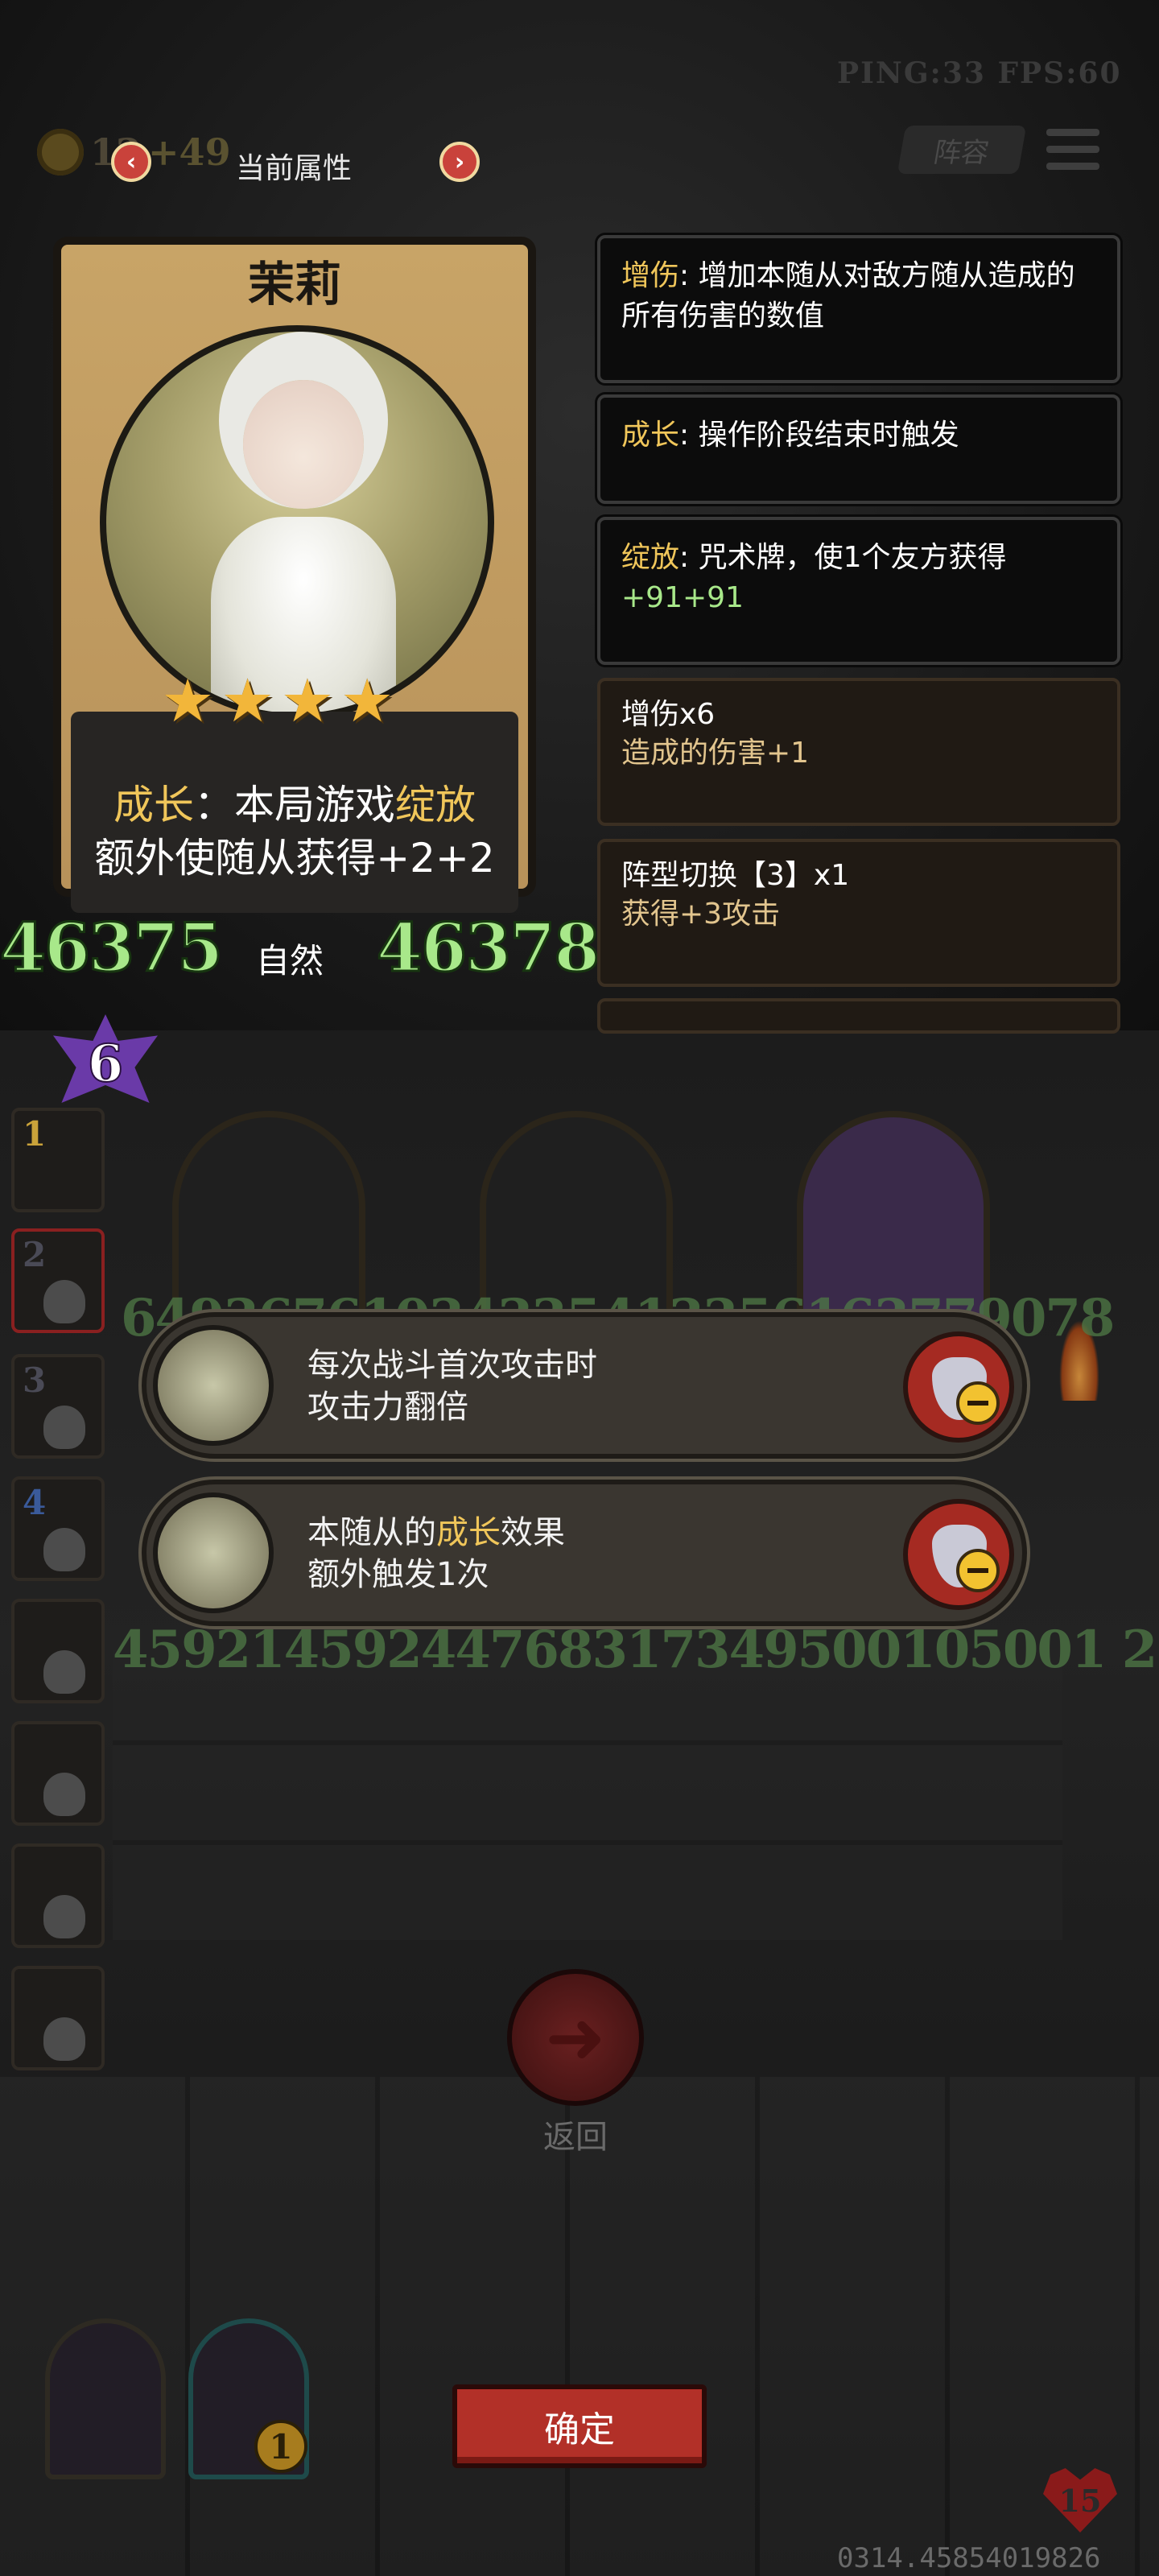 The image size is (1159, 2576). I want to click on ability-line1-post: 效果, so click(533, 1532).